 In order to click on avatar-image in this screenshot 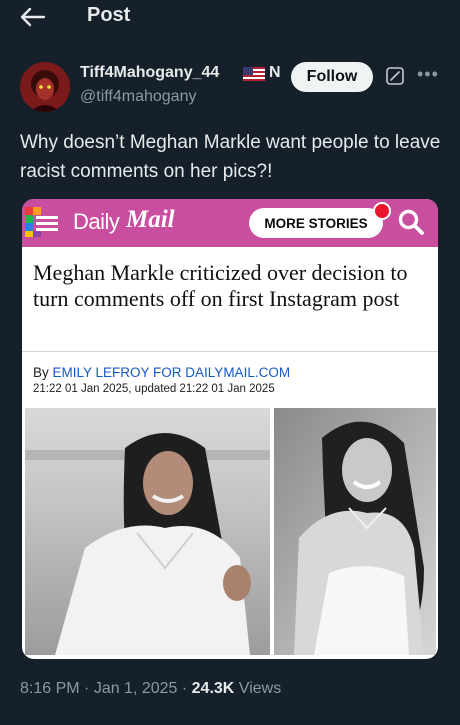, I will do `click(45, 87)`.